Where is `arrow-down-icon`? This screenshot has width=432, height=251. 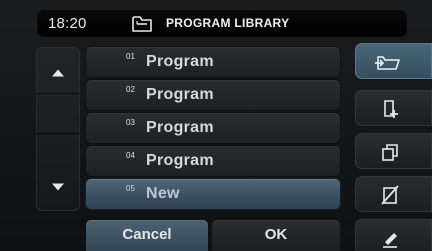
arrow-down-icon is located at coordinates (58, 187).